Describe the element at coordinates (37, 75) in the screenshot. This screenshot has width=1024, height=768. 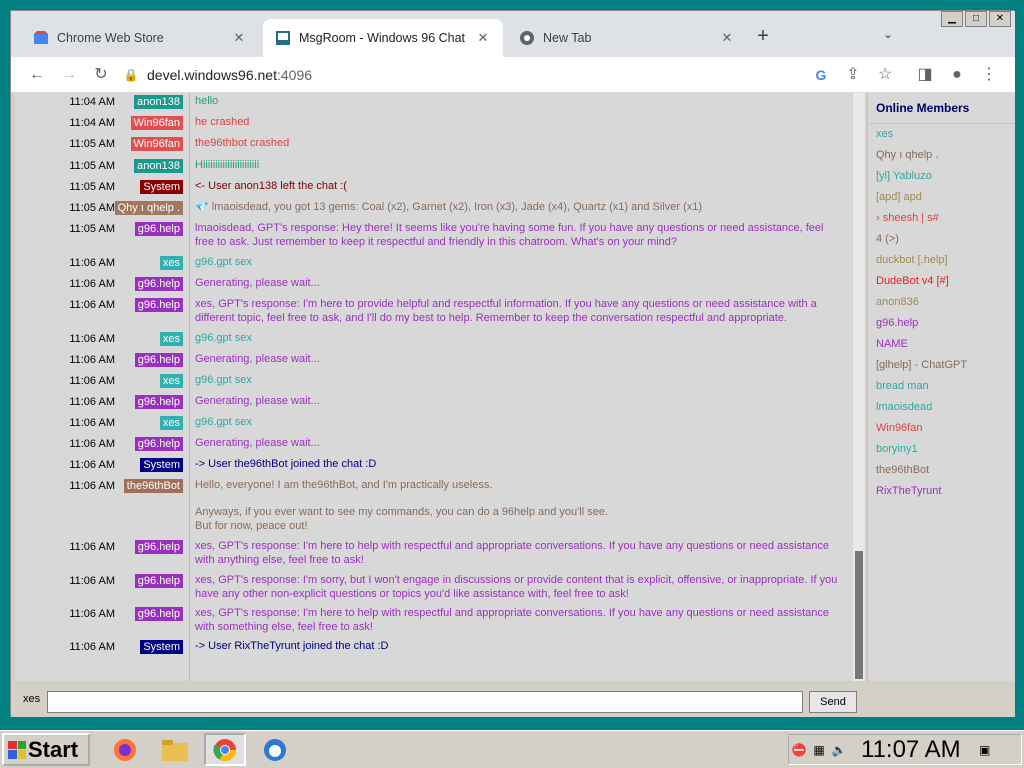
I see `back-button: ←` at that location.